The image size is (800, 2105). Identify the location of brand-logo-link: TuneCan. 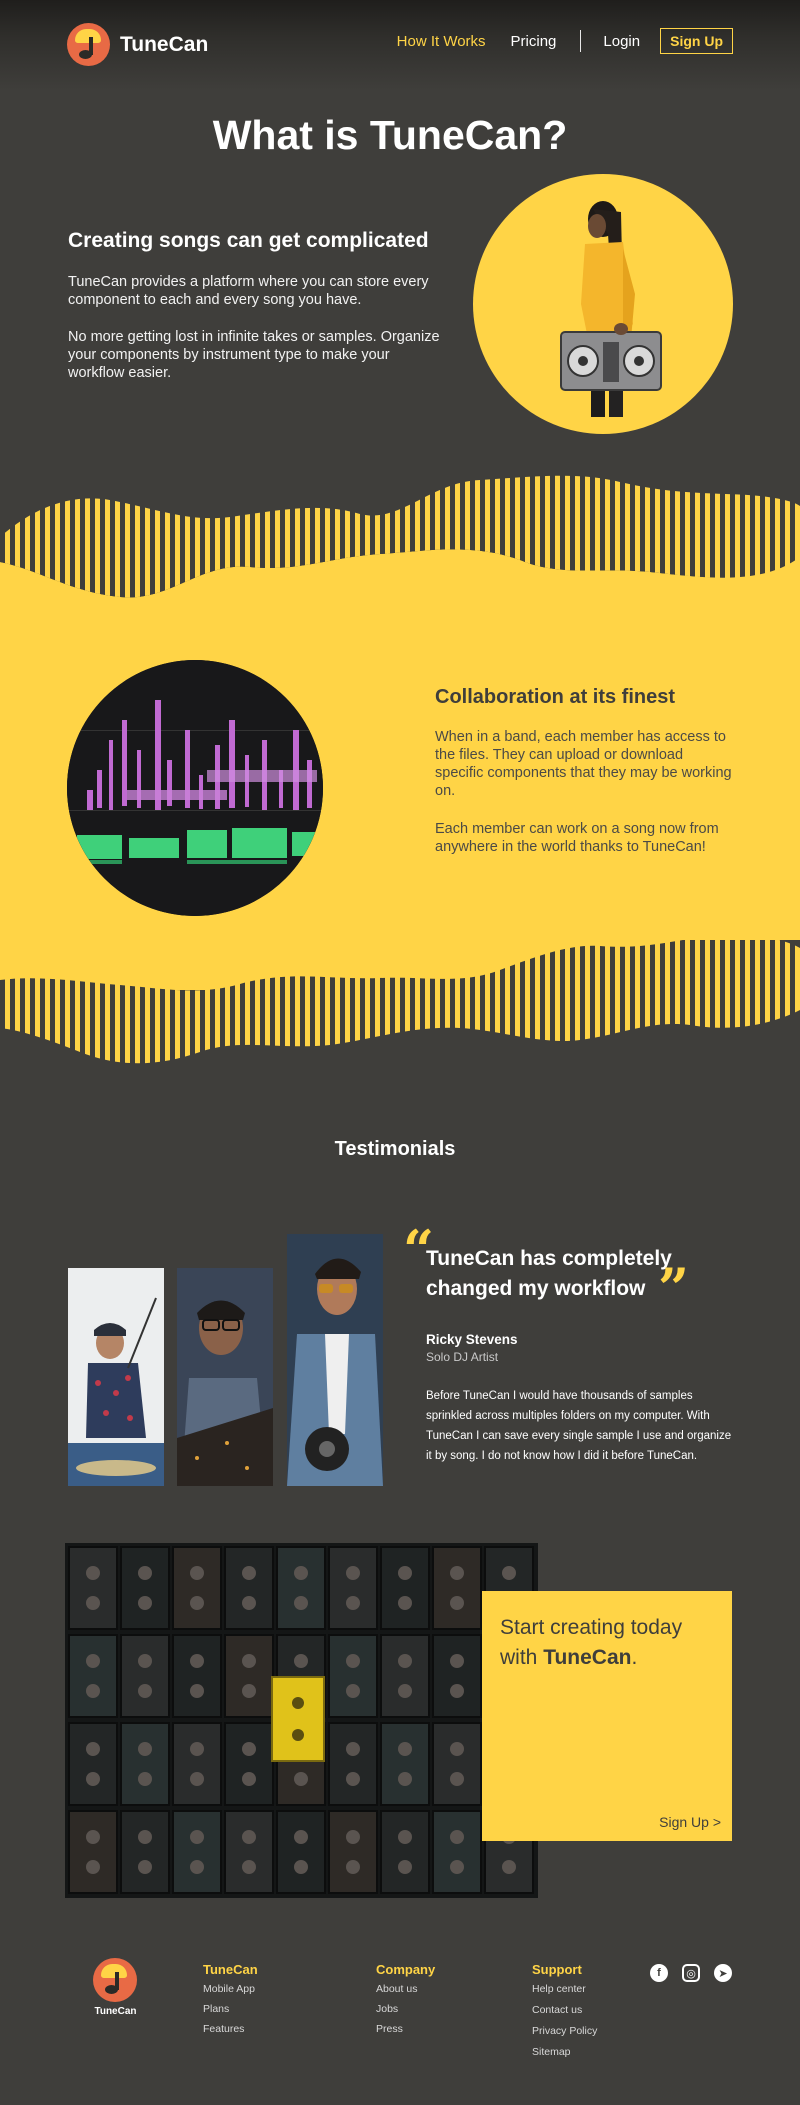
(137, 44).